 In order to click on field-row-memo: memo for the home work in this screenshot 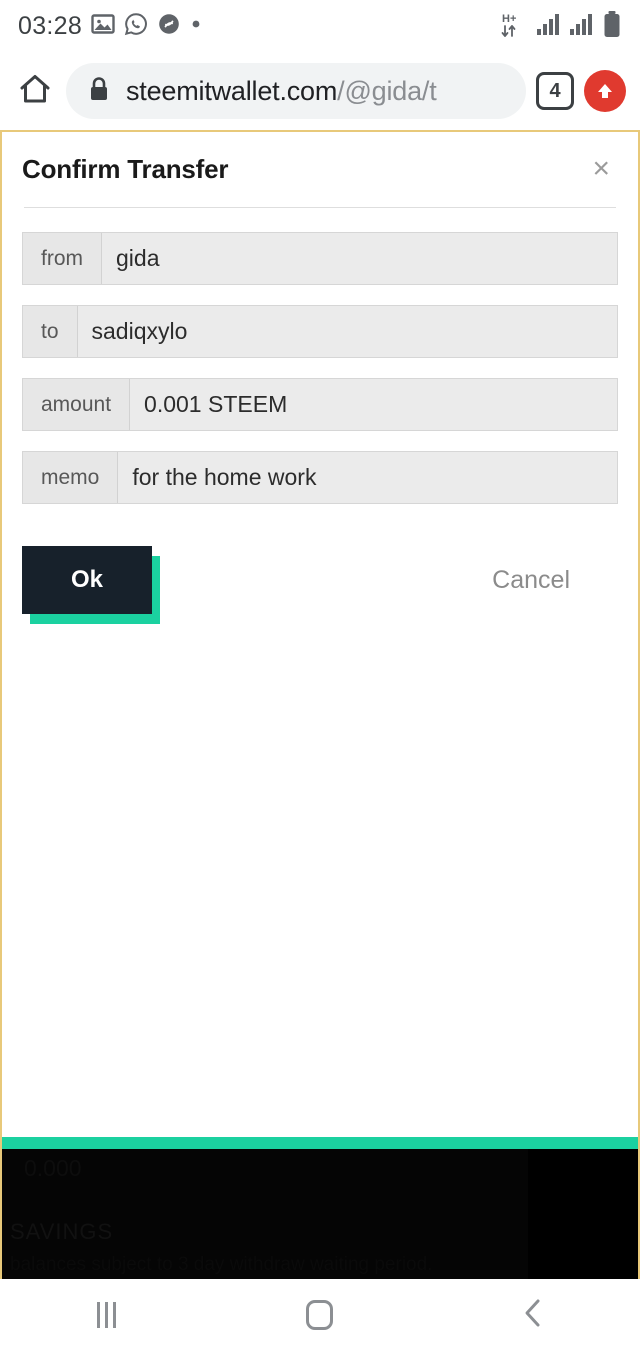, I will do `click(320, 477)`.